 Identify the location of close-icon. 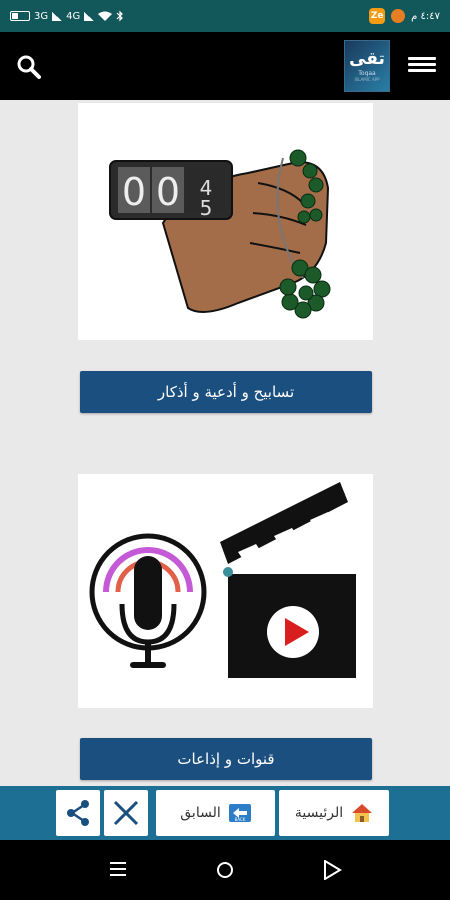
(126, 813).